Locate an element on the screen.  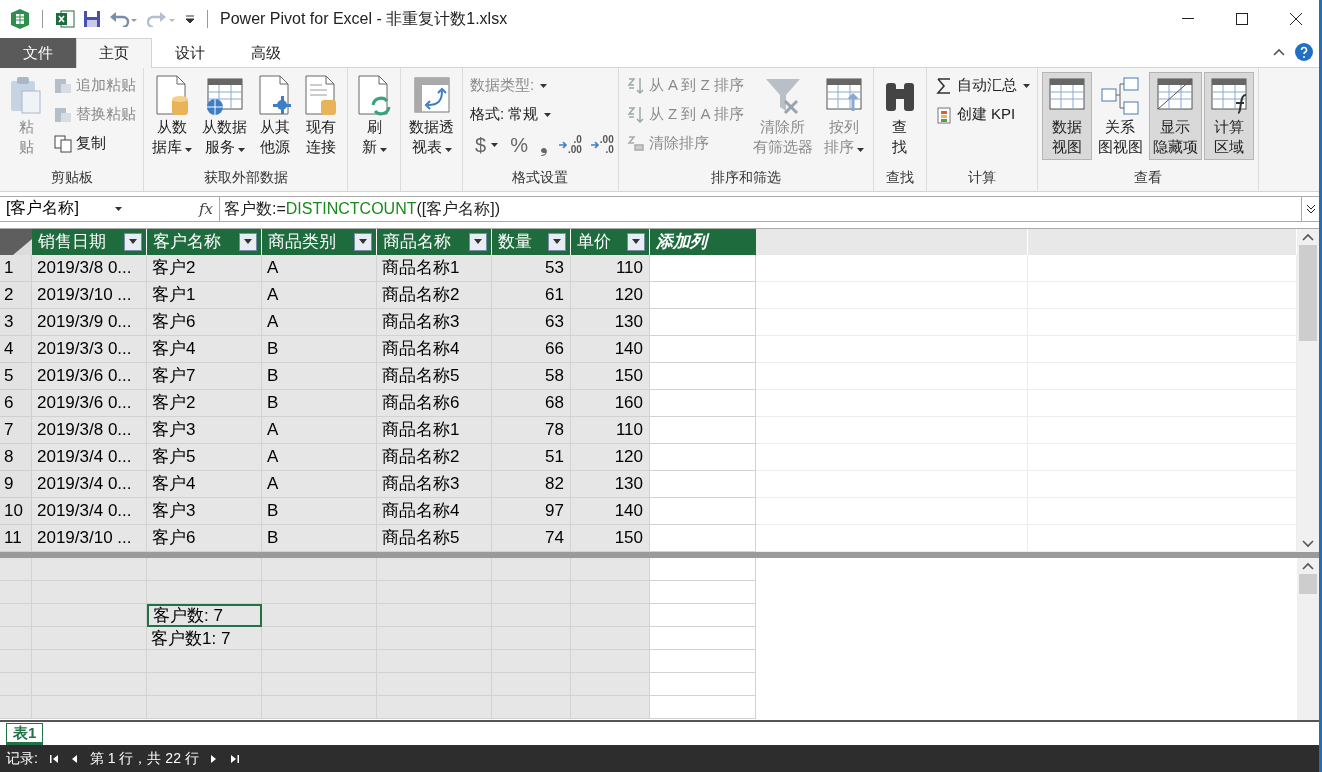
table-cell: 商品名称4 is located at coordinates (434, 511).